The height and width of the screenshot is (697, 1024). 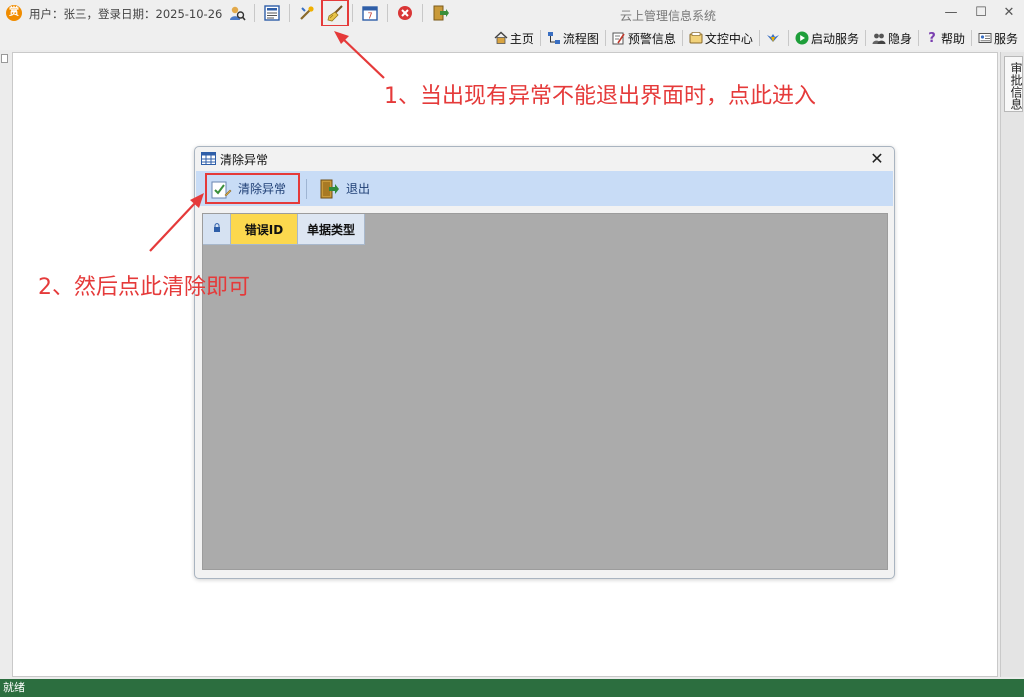 I want to click on clear-exception-label: 清除异常, so click(x=262, y=189).